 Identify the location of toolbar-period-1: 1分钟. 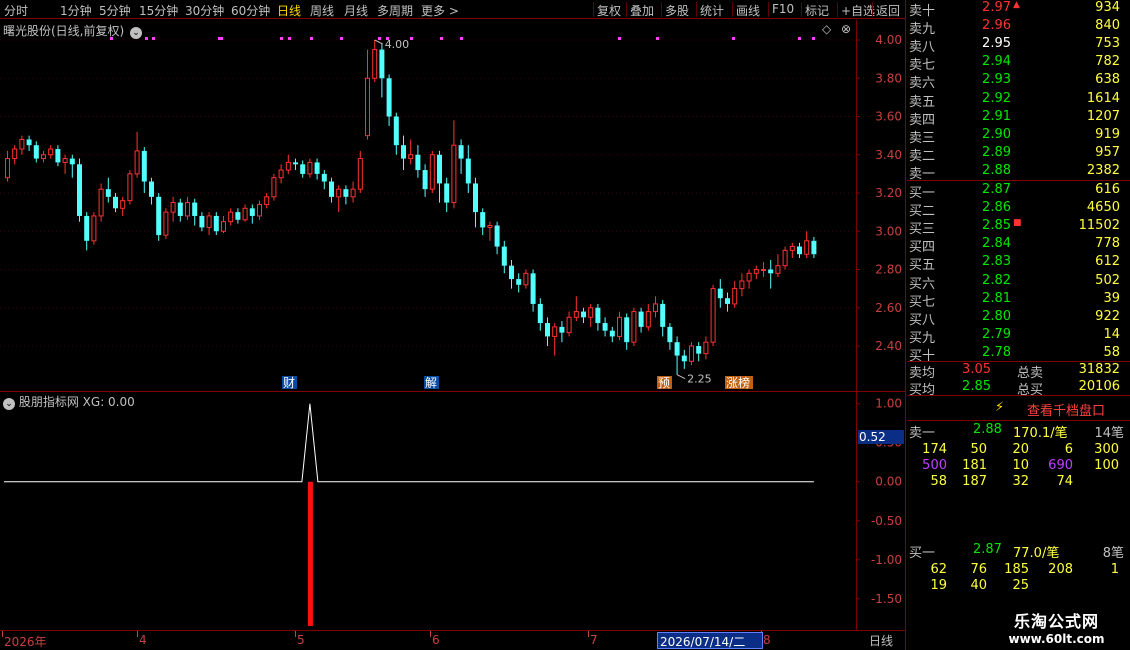
(76, 10).